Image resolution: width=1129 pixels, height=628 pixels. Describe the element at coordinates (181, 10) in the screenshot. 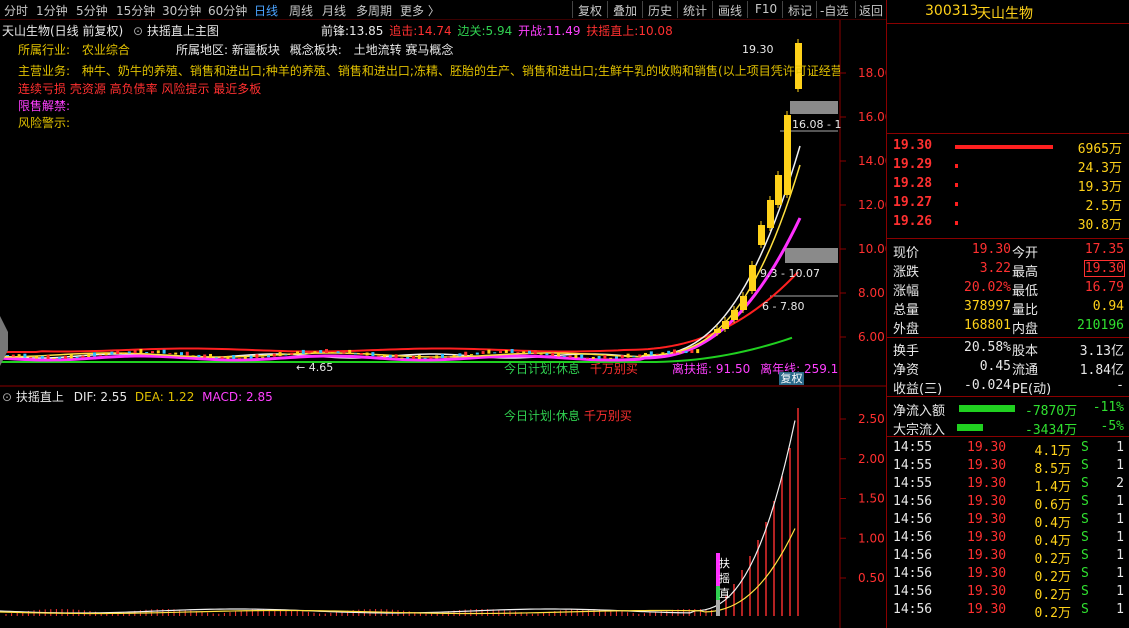

I see `tab-30min: 30分钟` at that location.